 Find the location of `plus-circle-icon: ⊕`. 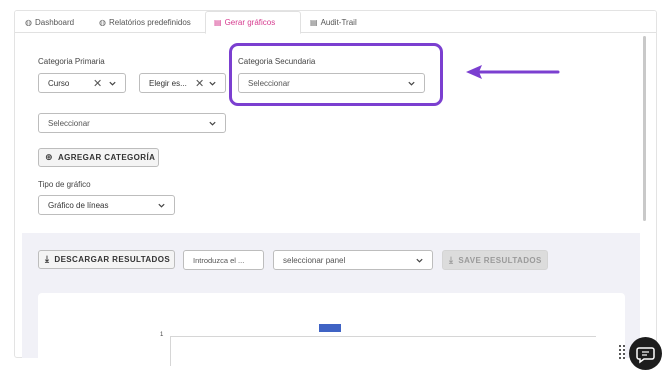

plus-circle-icon: ⊕ is located at coordinates (49, 157).